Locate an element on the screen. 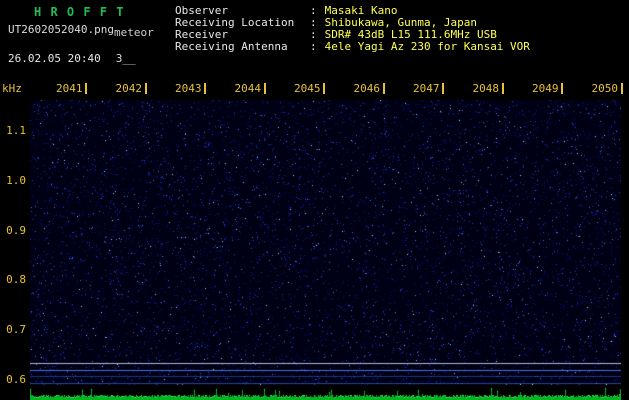 This screenshot has width=629, height=400. time-tick-label: 2047 is located at coordinates (426, 88).